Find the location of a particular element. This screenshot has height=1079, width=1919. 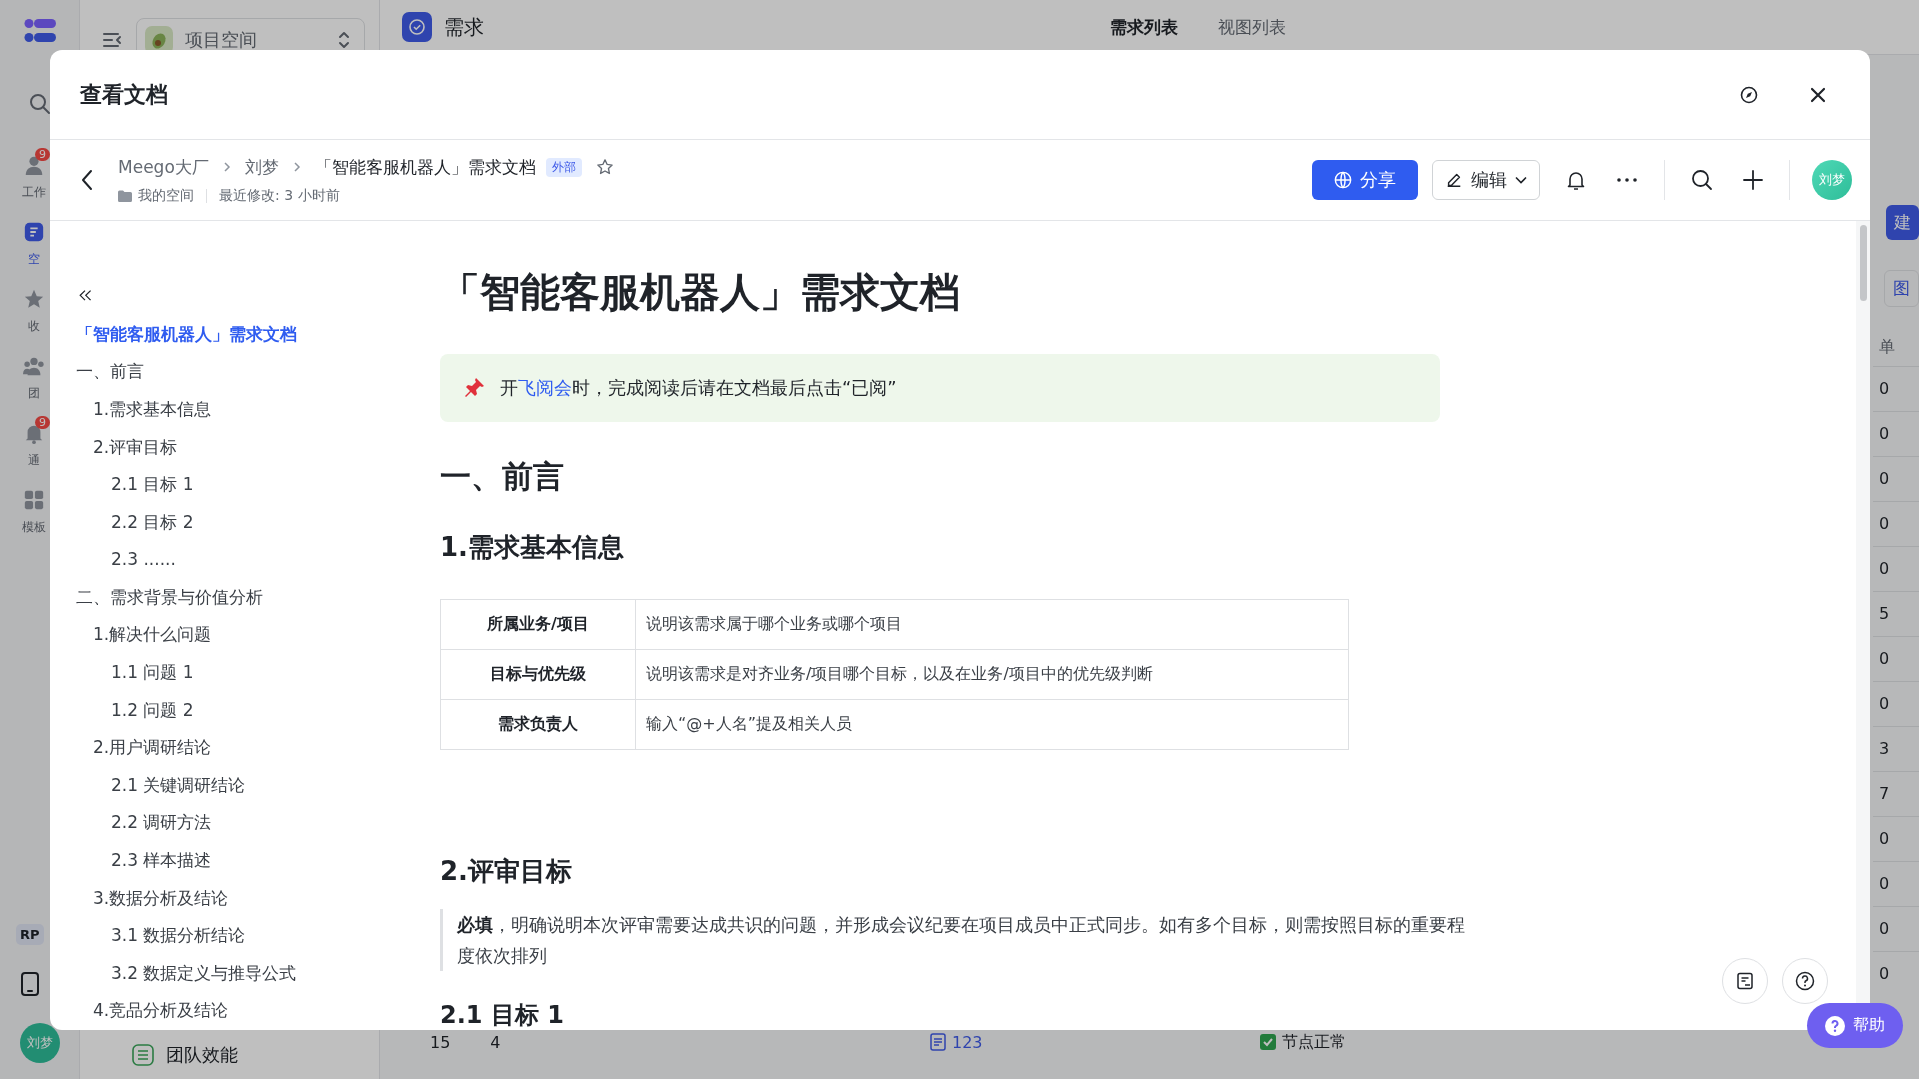

table-cell: 4 is located at coordinates (495, 1042).